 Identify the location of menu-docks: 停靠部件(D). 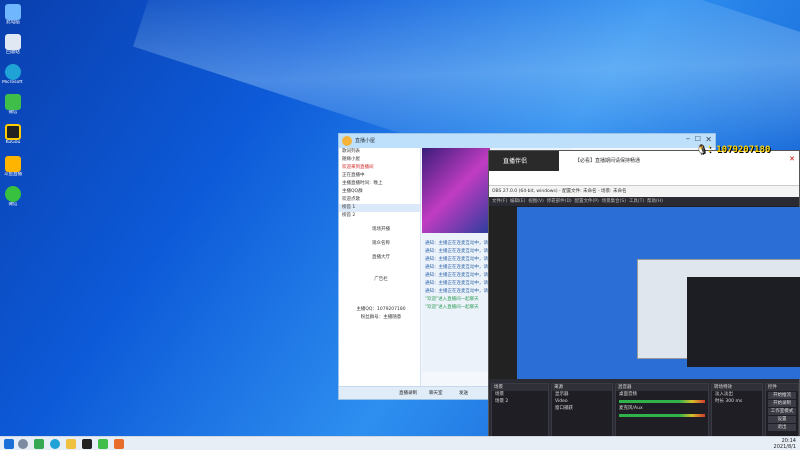
(559, 201).